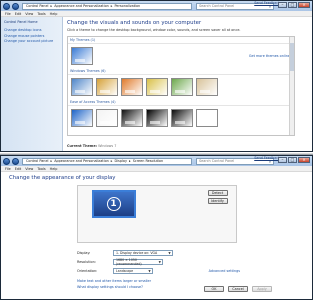 This screenshot has height=300, width=320. I want to click on display-settings-help-link: What display settings should I choose?, so click(110, 287).